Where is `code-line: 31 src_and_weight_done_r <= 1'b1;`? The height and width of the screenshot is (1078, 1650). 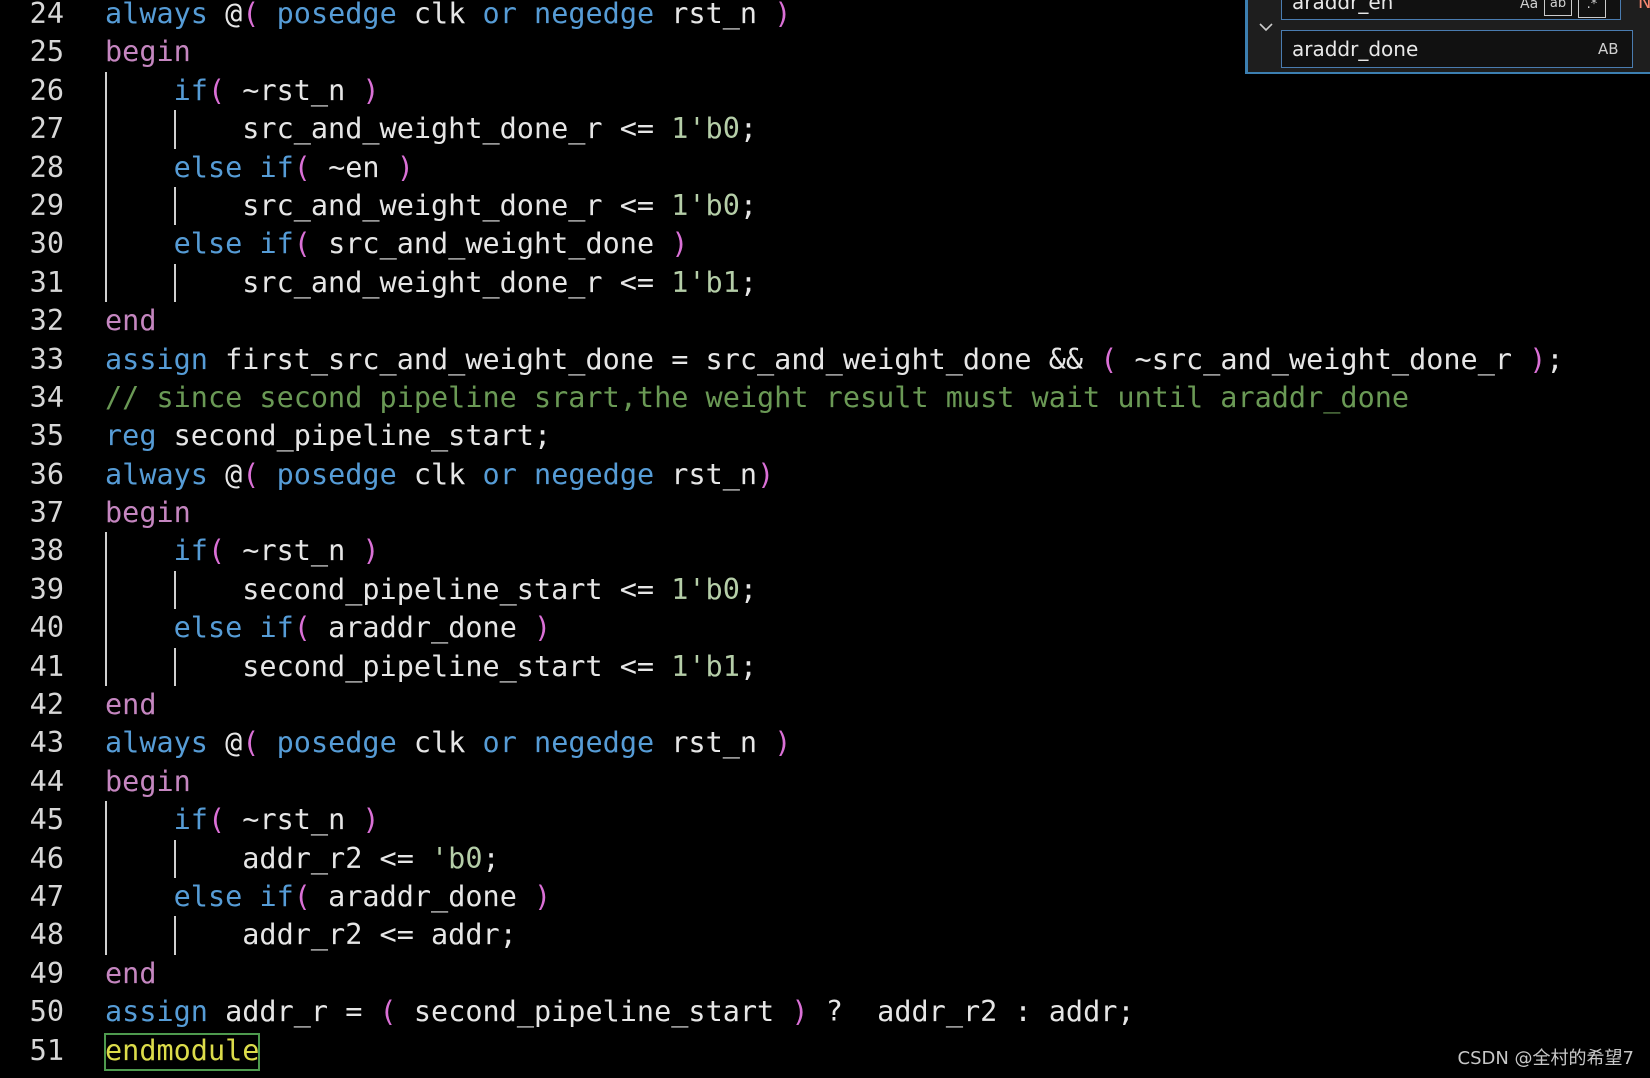
code-line: 31 src_and_weight_done_r <= 1'b1; is located at coordinates (825, 283).